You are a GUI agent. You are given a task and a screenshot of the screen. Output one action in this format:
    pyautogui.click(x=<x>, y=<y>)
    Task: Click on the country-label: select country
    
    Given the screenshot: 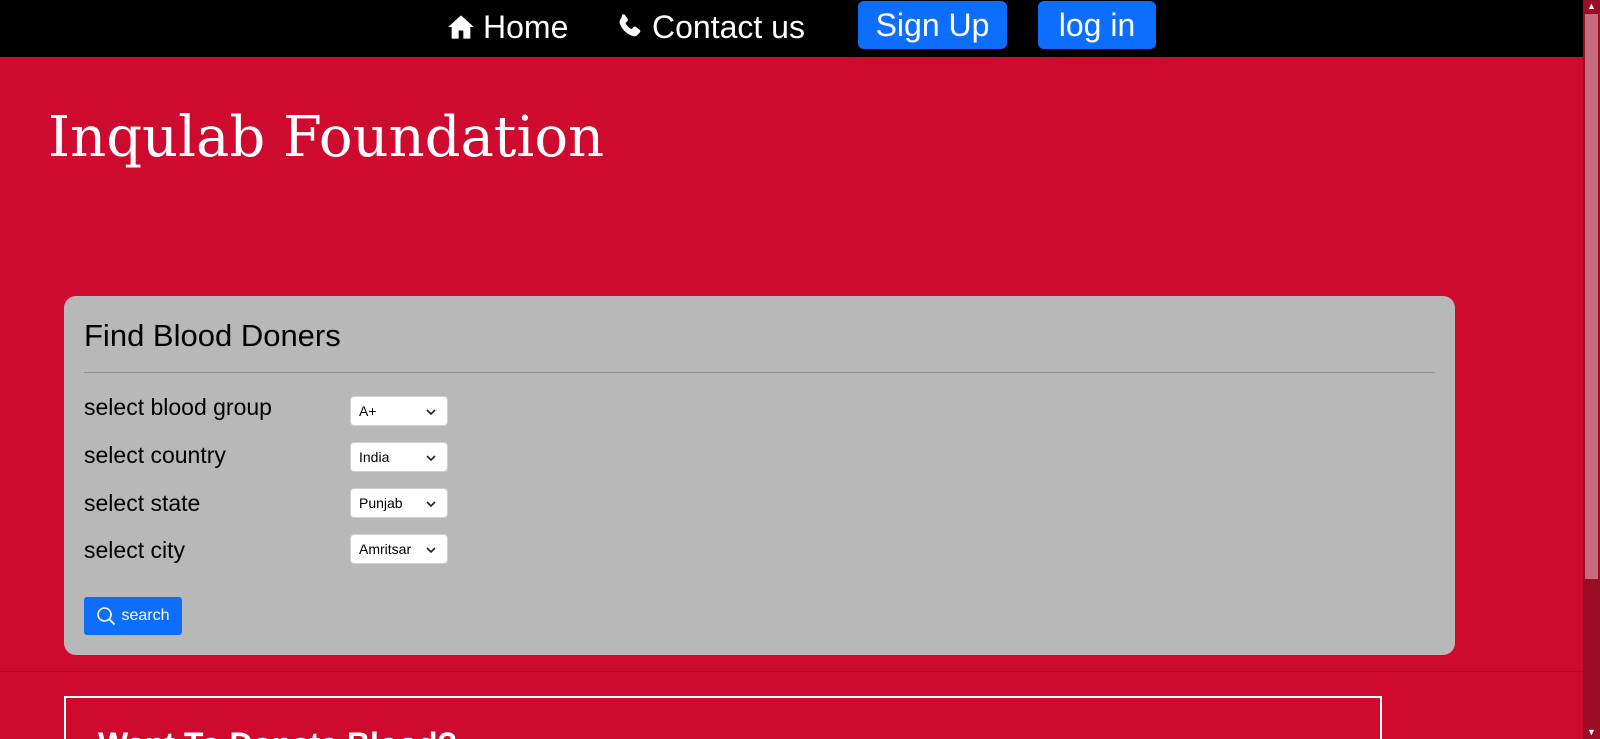 What is the action you would take?
    pyautogui.click(x=155, y=455)
    